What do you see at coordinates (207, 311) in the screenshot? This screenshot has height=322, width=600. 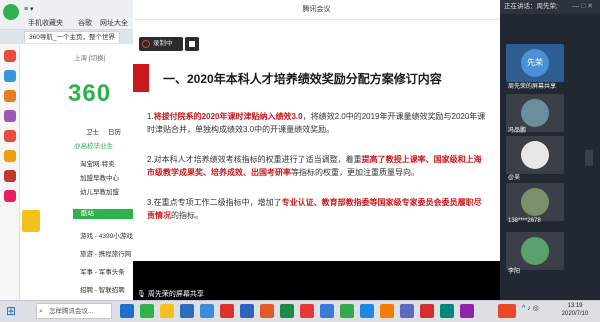 I see `tencent-meeting-taskbar-icon` at bounding box center [207, 311].